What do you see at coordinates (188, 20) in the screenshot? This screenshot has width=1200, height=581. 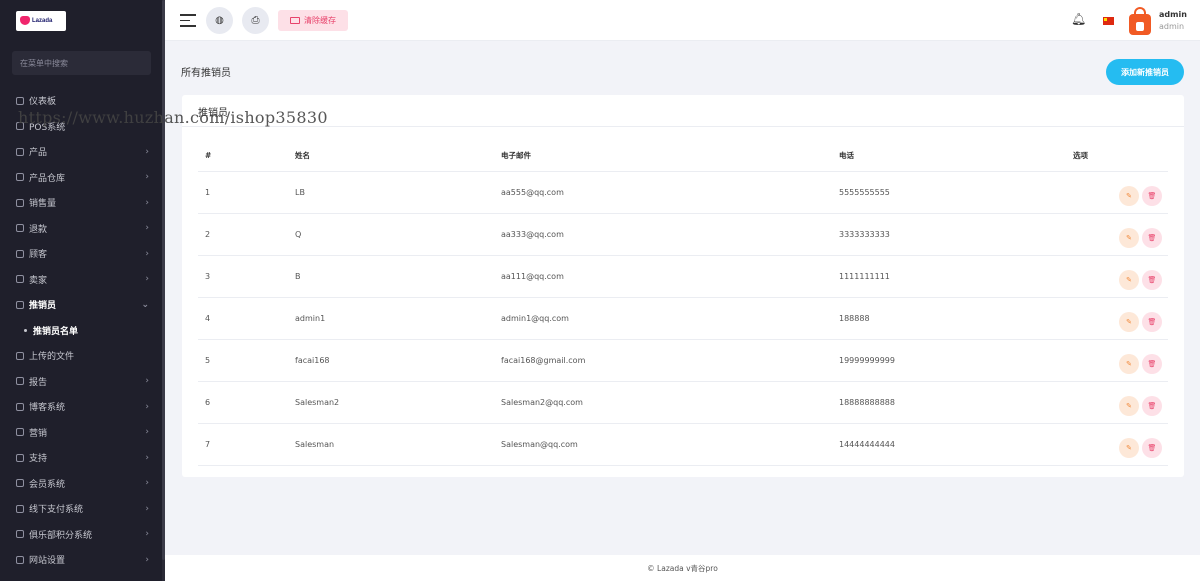 I see `menu-toggle-icon` at bounding box center [188, 20].